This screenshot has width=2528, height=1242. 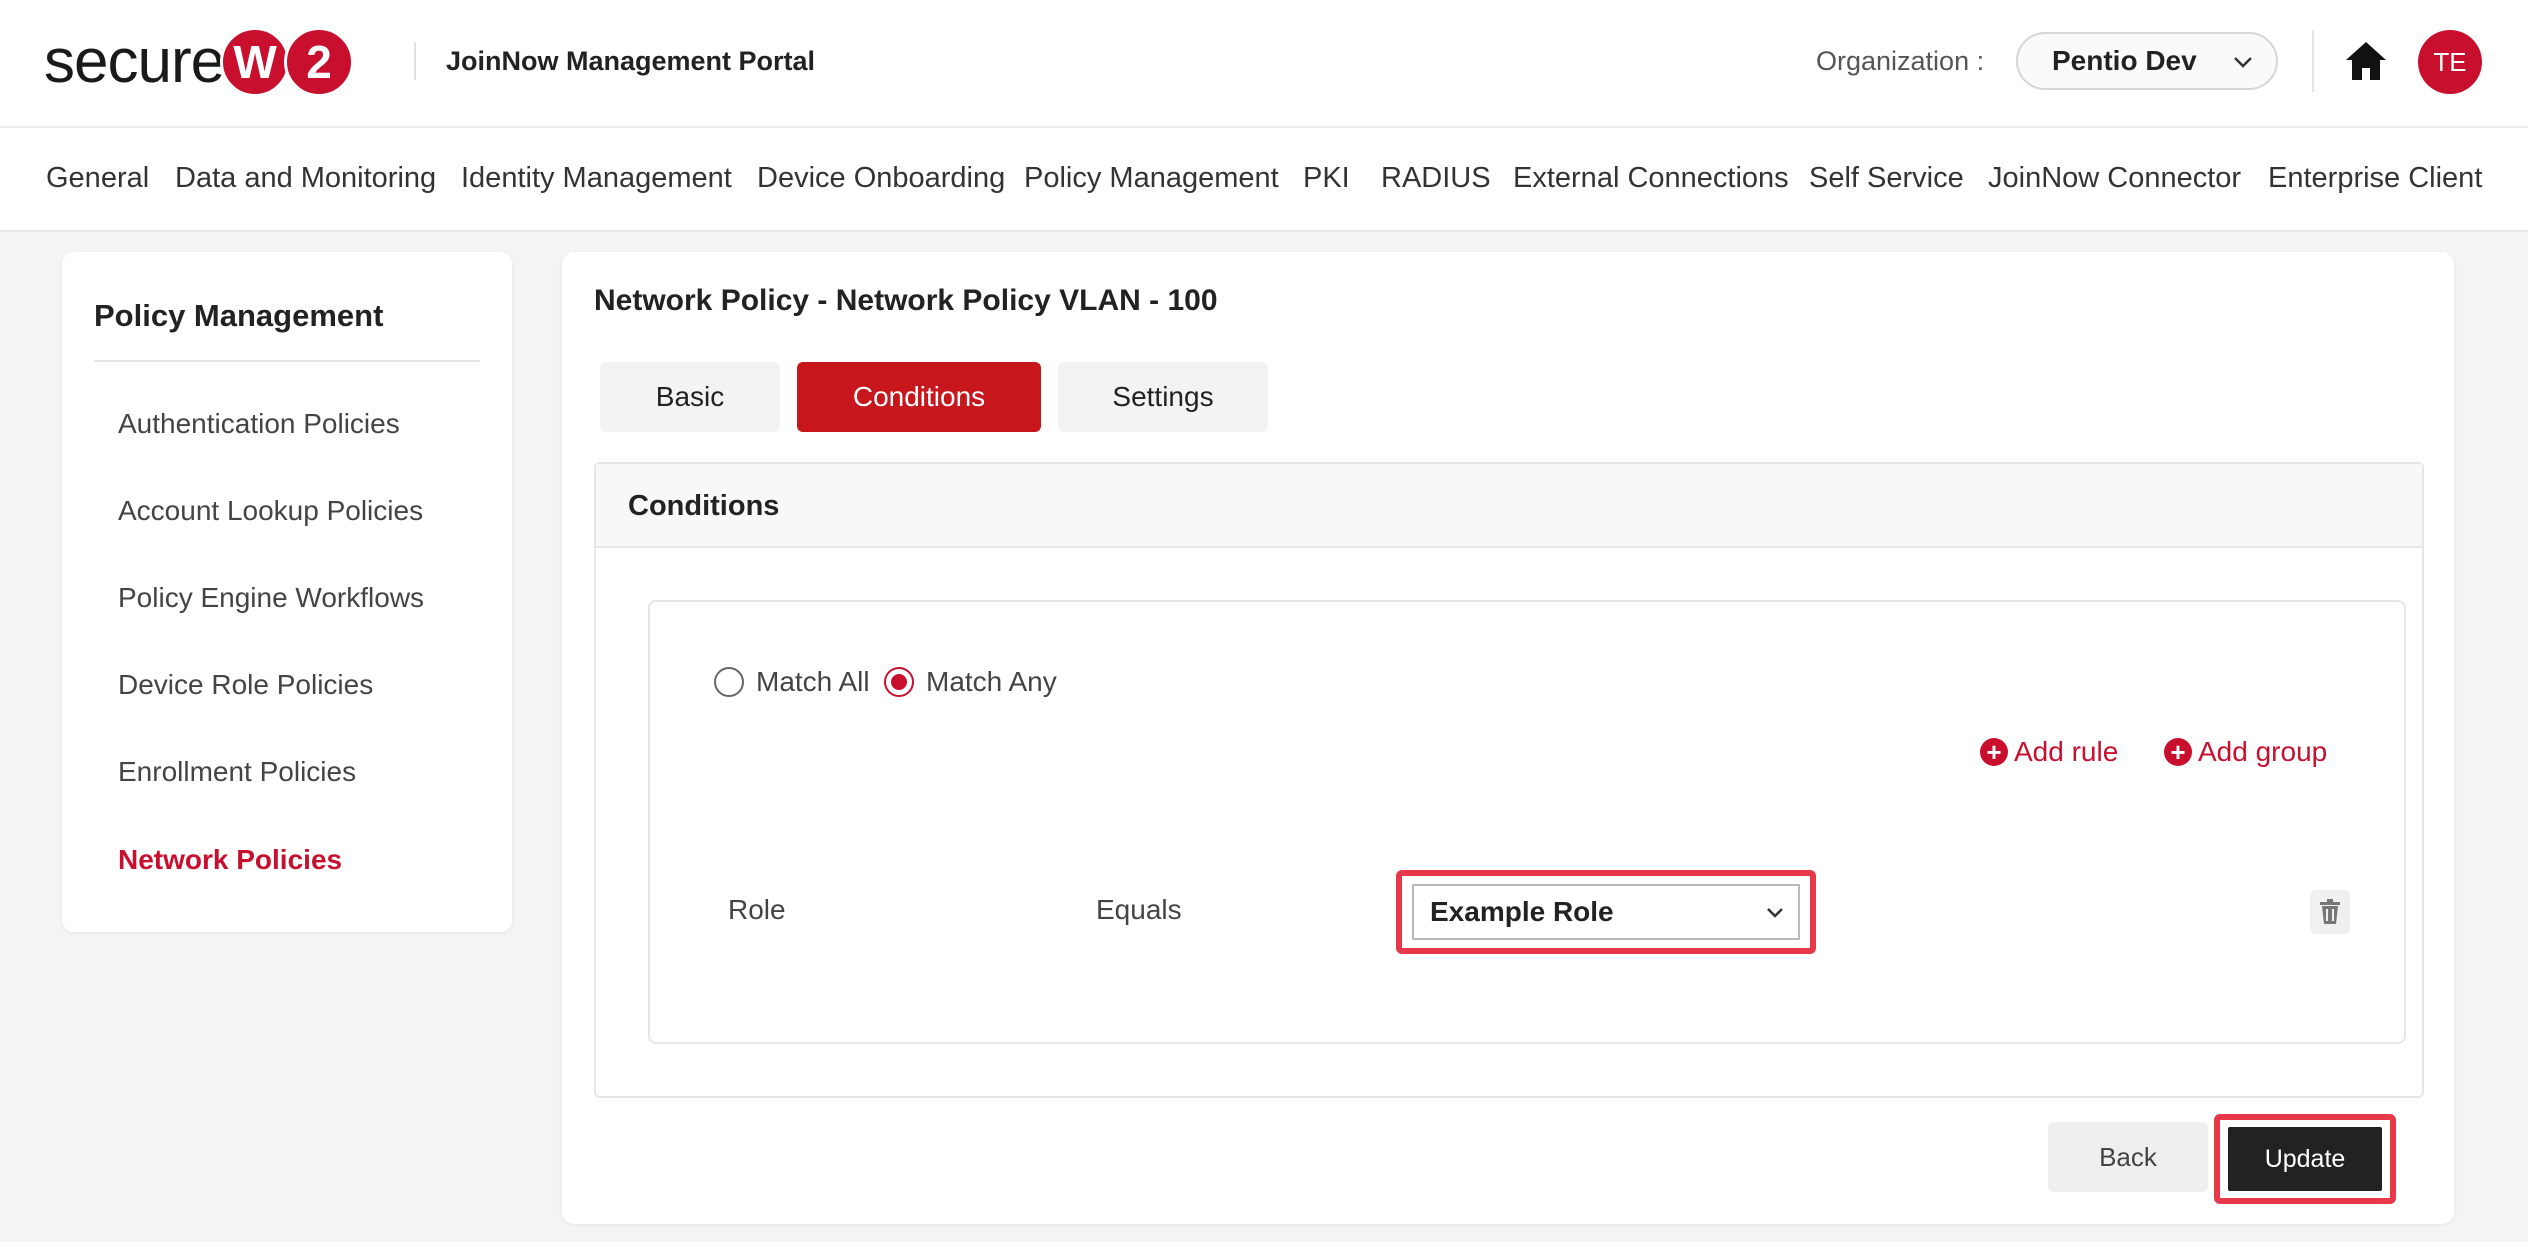 What do you see at coordinates (1900, 61) in the screenshot?
I see `organization-label: Organization :` at bounding box center [1900, 61].